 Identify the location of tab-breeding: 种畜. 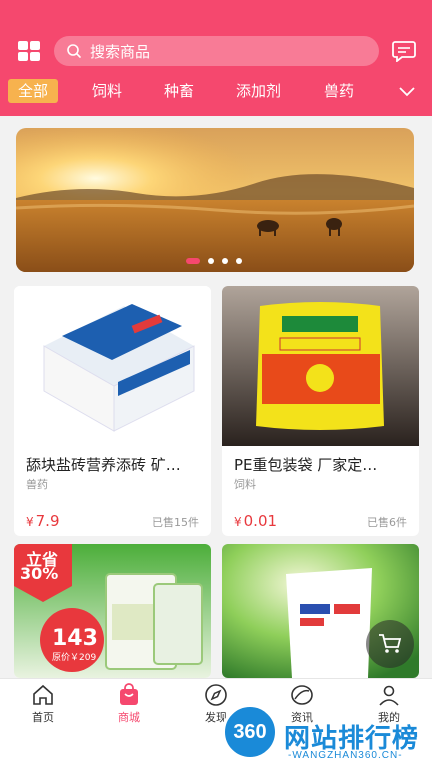
(179, 91).